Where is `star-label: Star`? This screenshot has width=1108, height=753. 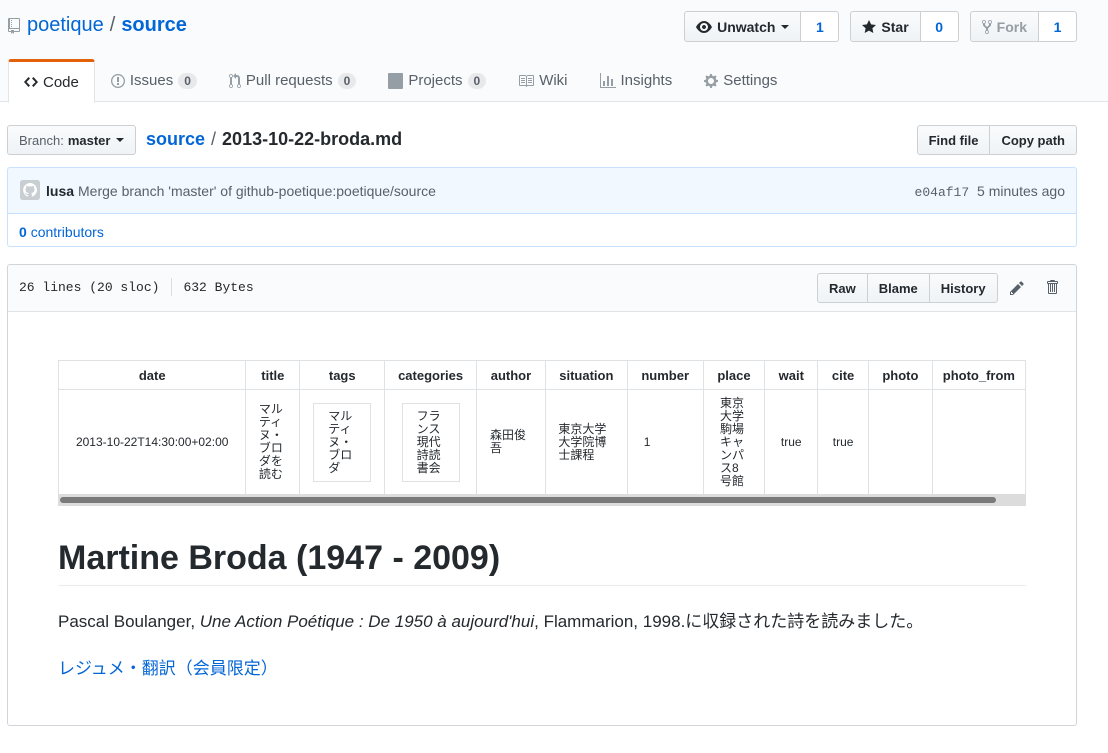 star-label: Star is located at coordinates (895, 26).